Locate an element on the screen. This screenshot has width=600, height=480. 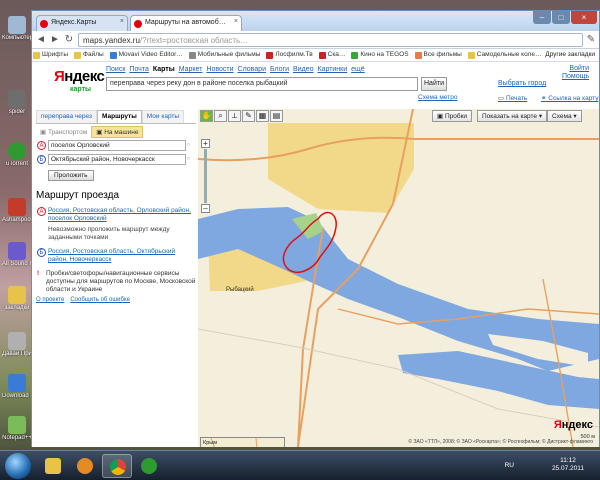
tab-routes: Маршруты на автомоб… × is located at coordinates (186, 23).